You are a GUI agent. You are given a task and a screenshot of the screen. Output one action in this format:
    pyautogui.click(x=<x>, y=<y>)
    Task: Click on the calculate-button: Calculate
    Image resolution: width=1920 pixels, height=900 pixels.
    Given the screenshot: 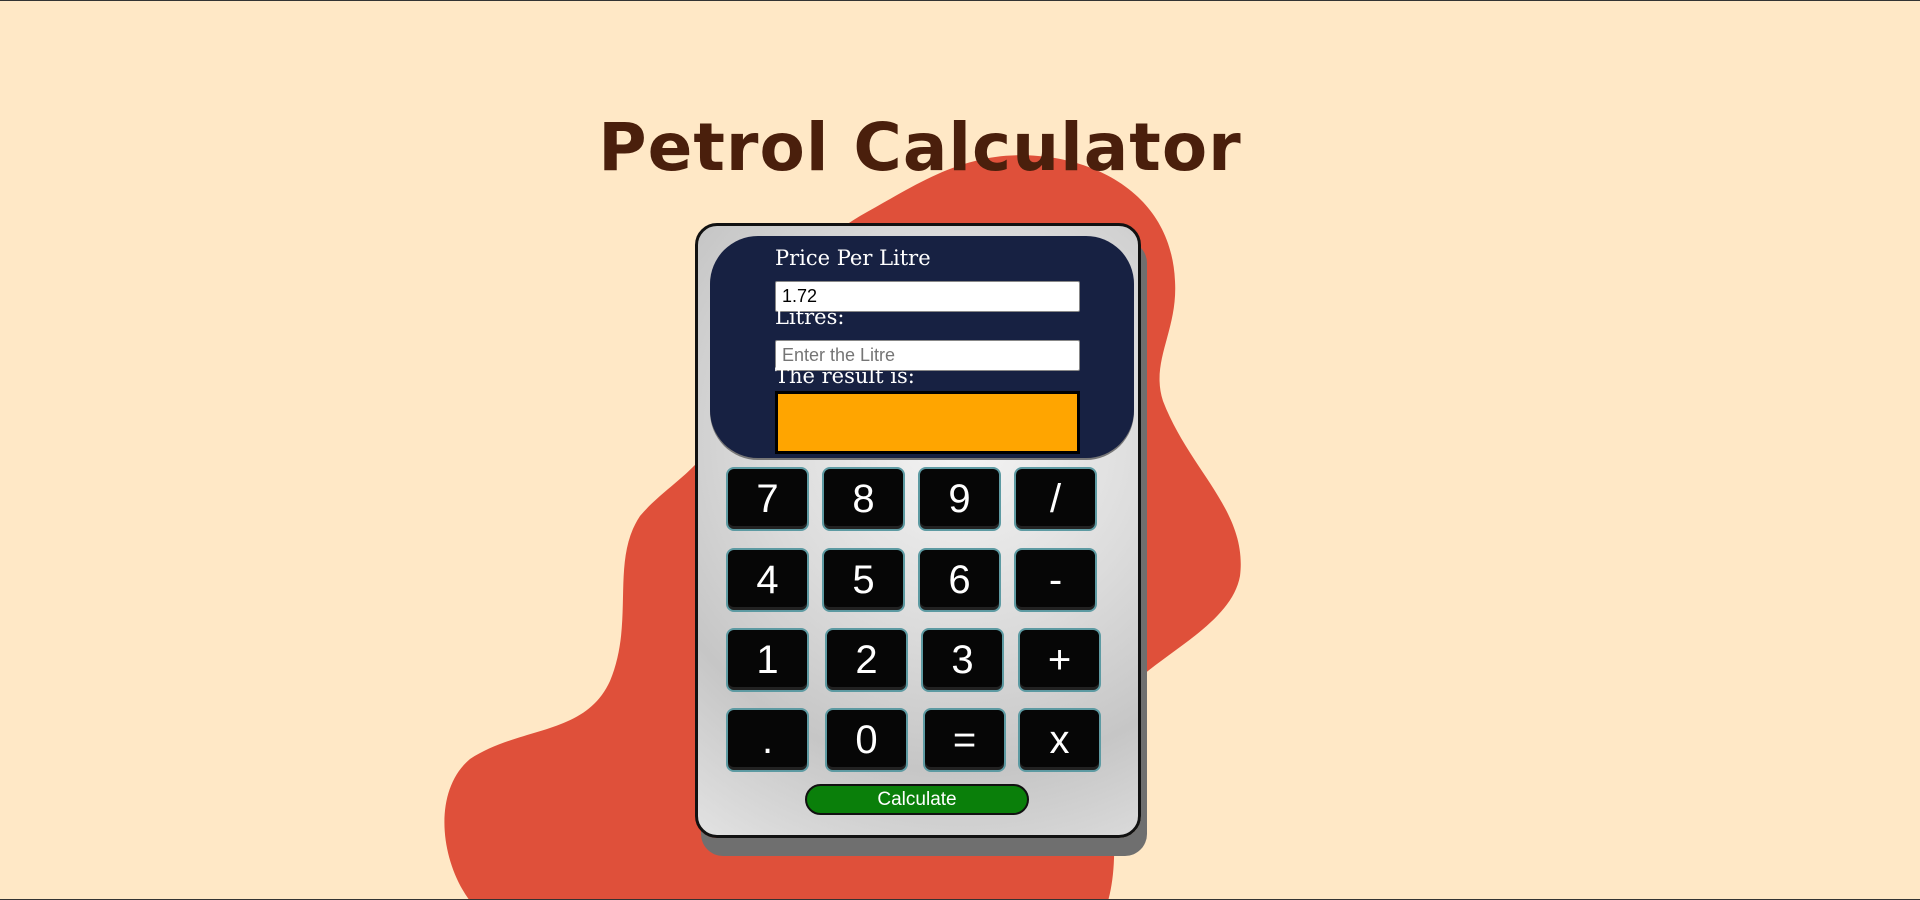 What is the action you would take?
    pyautogui.click(x=917, y=799)
    